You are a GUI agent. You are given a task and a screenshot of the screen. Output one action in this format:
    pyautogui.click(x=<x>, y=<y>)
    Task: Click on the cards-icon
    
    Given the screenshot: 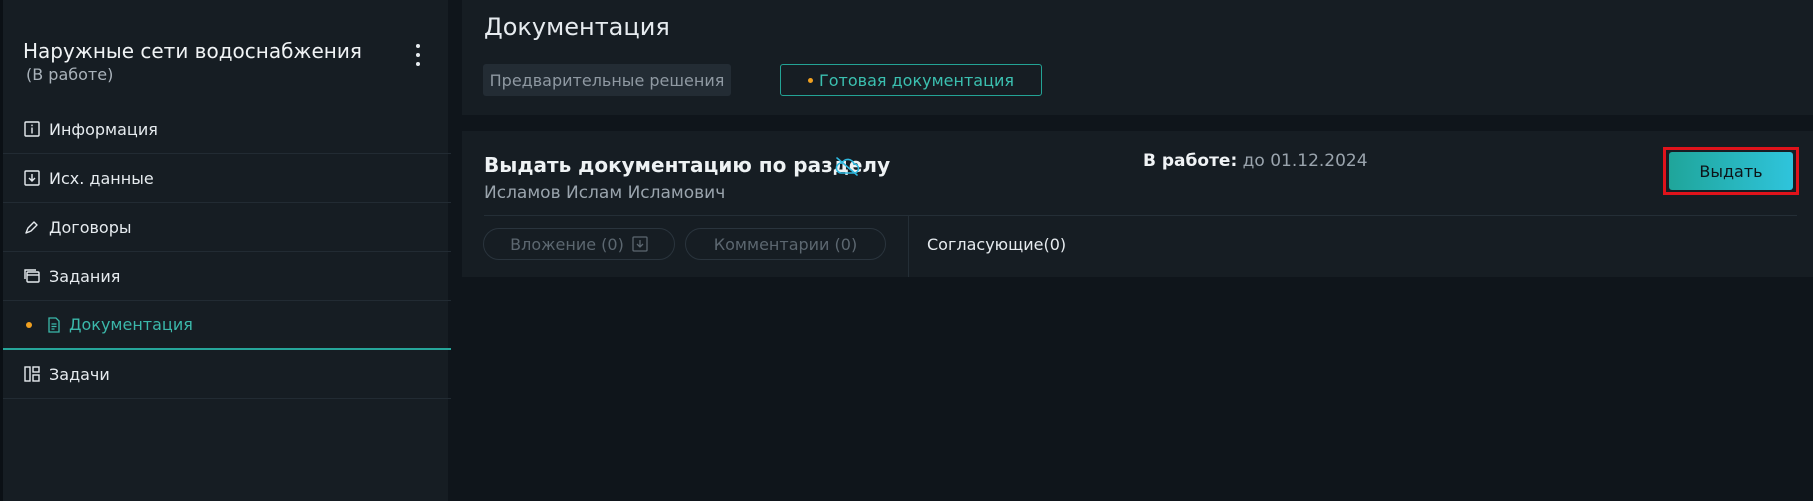 What is the action you would take?
    pyautogui.click(x=32, y=276)
    